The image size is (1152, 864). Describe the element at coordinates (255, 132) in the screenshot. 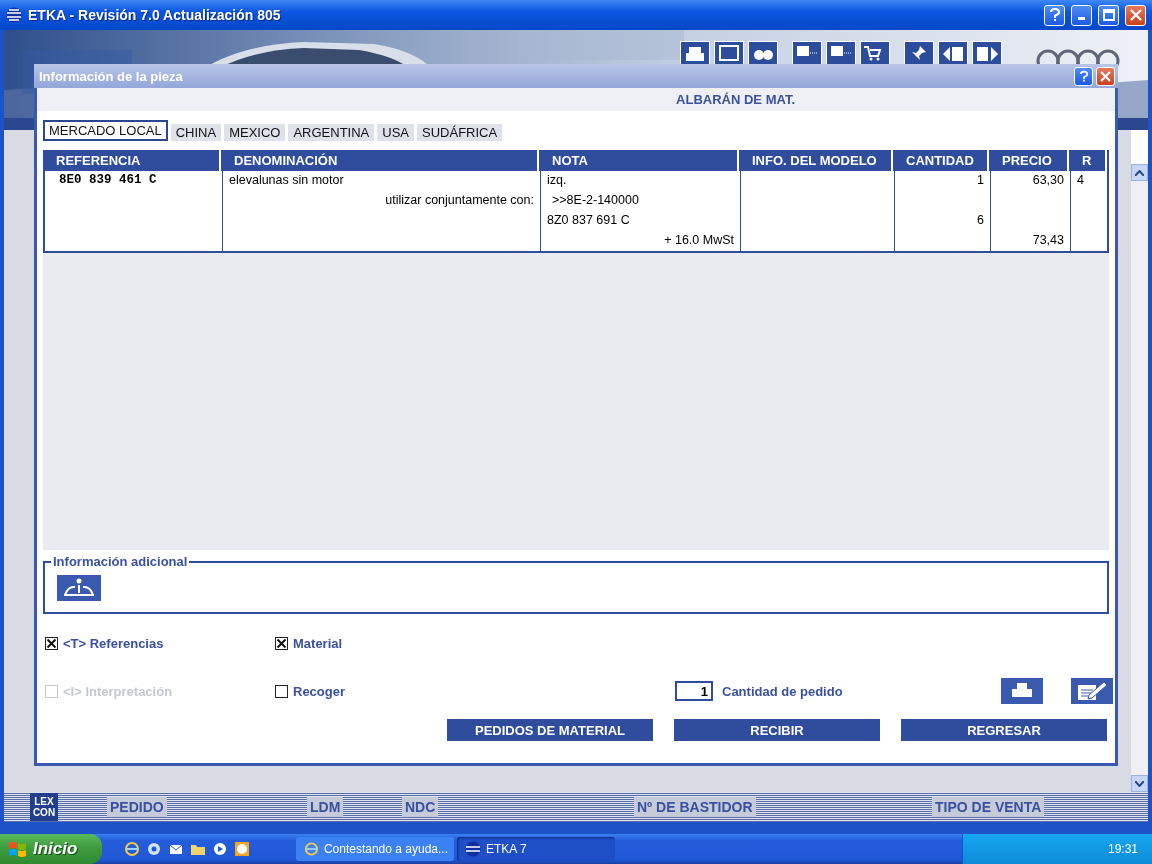

I see `market-tab: MEXICO` at that location.